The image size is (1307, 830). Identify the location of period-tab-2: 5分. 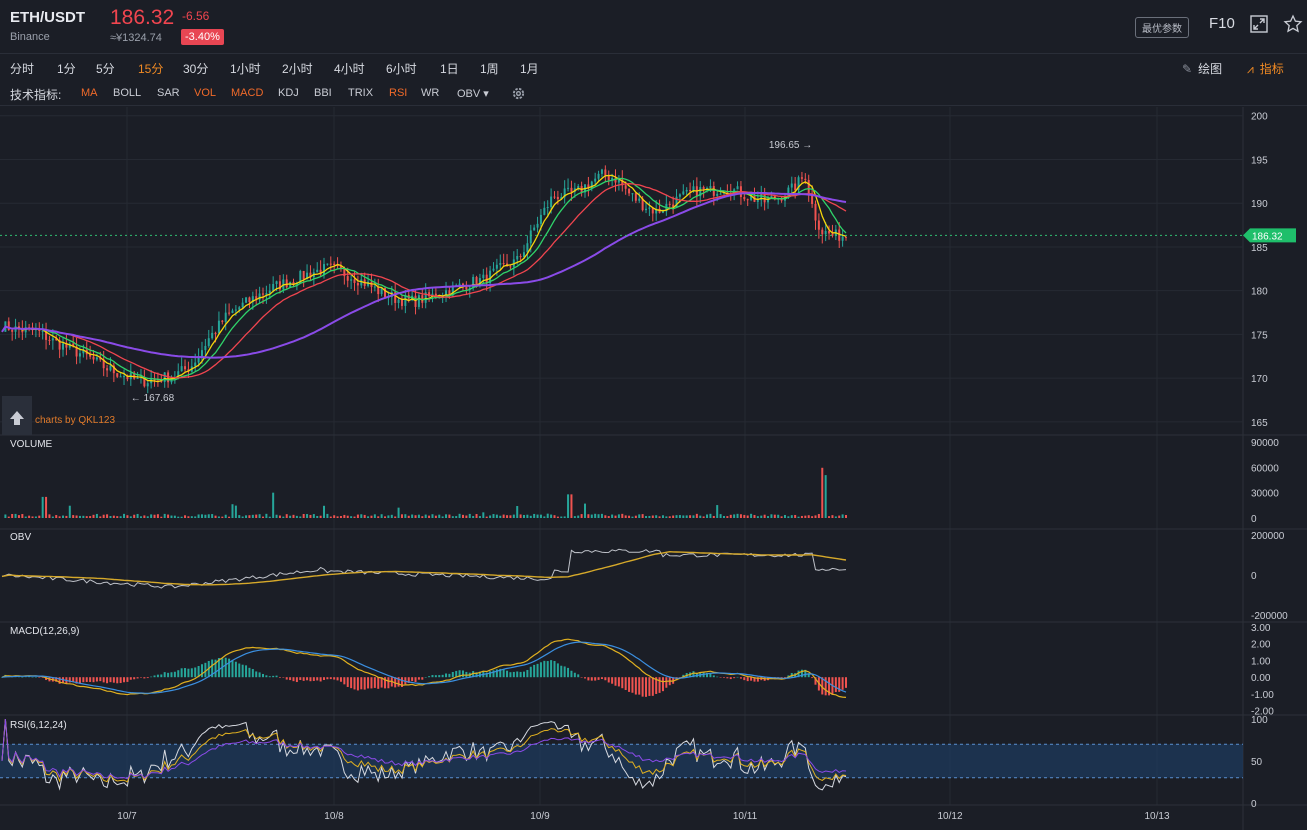
(105, 68).